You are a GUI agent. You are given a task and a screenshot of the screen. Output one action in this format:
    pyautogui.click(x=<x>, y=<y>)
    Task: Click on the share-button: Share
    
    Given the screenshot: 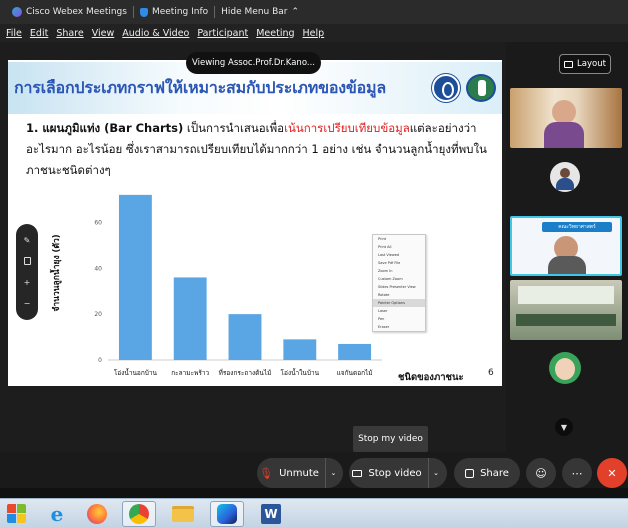 What is the action you would take?
    pyautogui.click(x=487, y=473)
    